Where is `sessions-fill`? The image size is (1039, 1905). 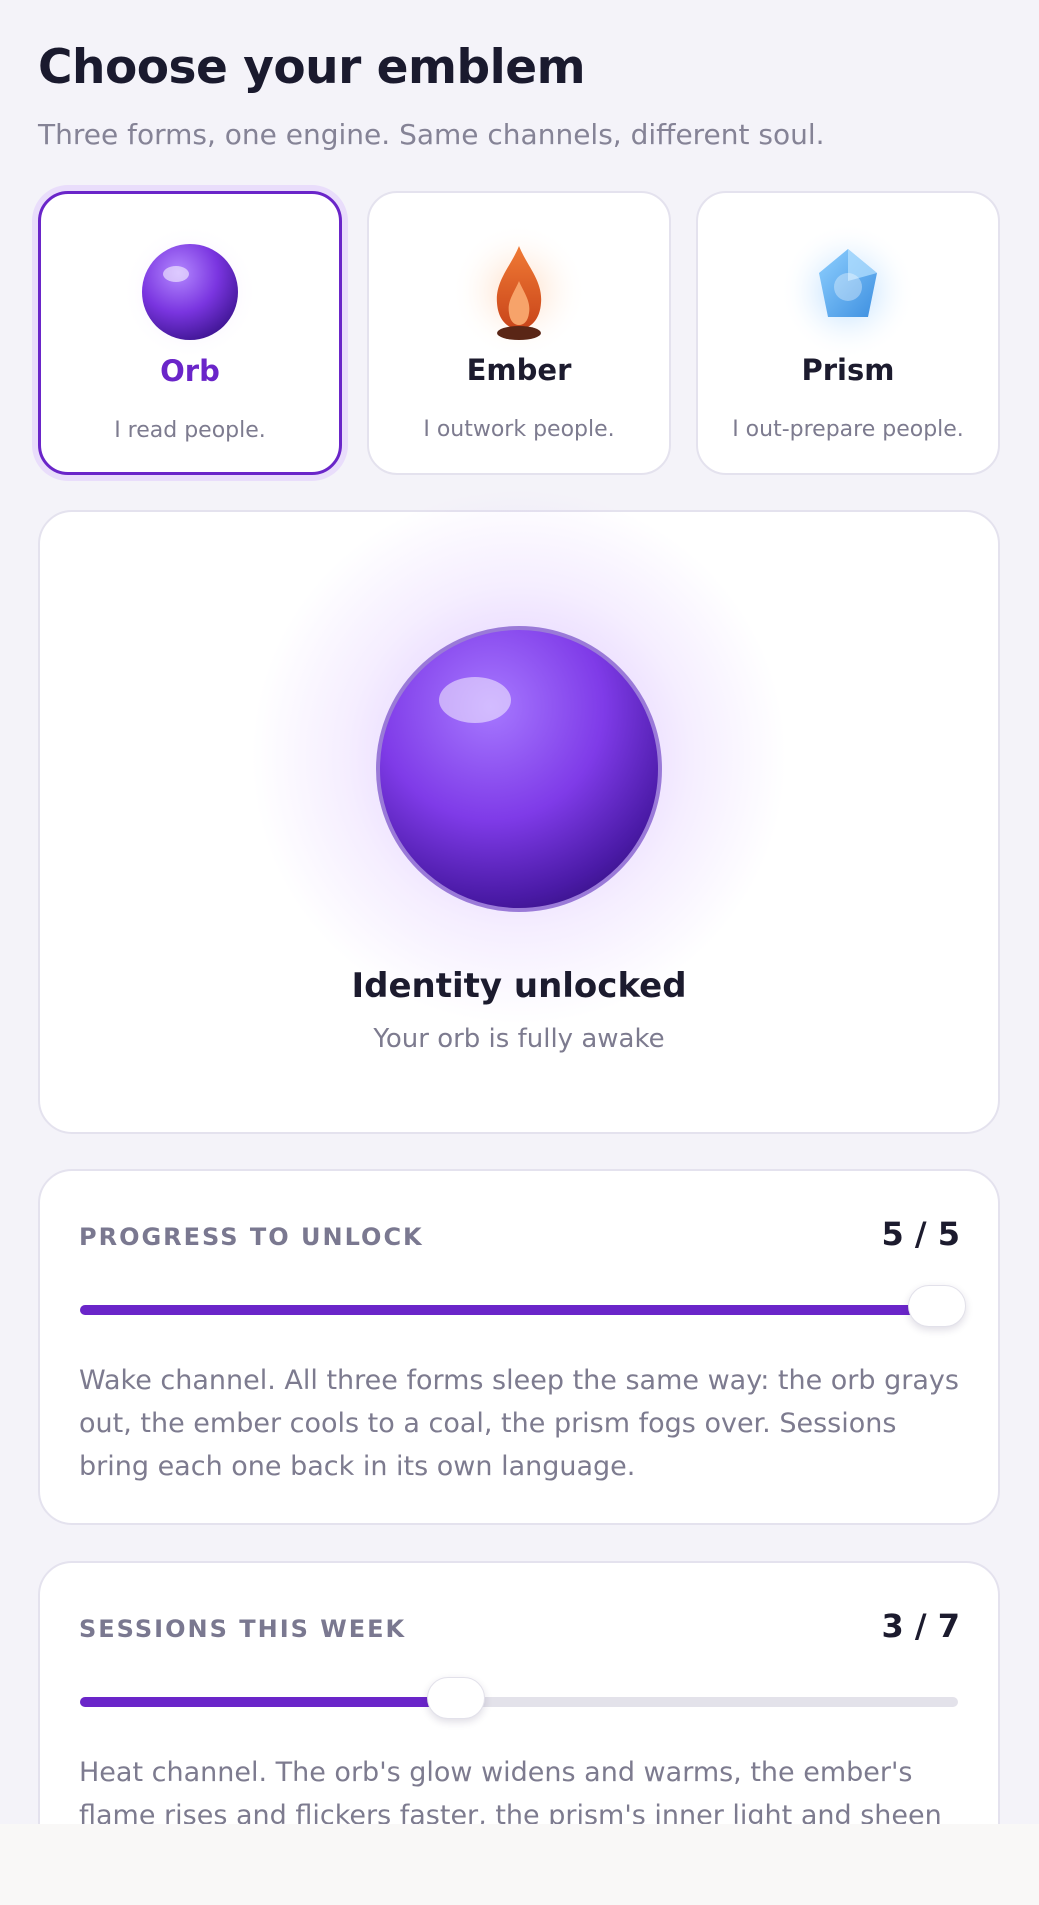 sessions-fill is located at coordinates (268, 1702).